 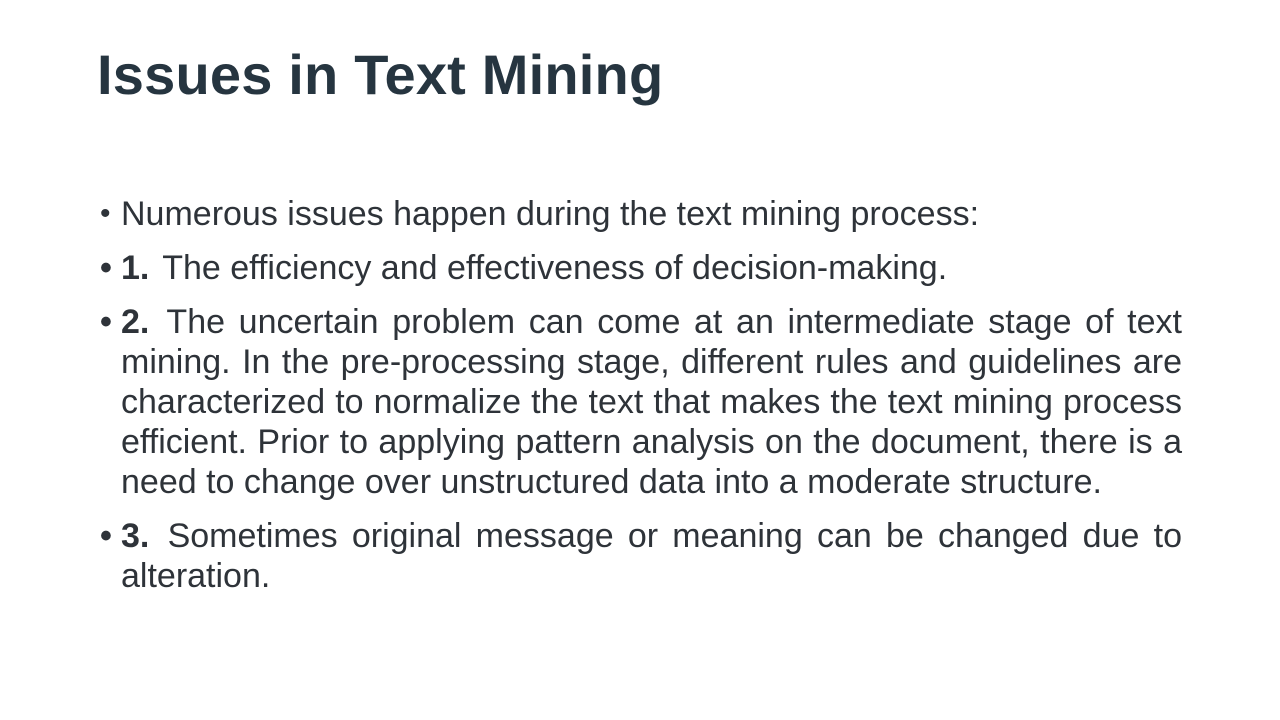 What do you see at coordinates (135, 536) in the screenshot?
I see `bullet-item-3-number: 3.` at bounding box center [135, 536].